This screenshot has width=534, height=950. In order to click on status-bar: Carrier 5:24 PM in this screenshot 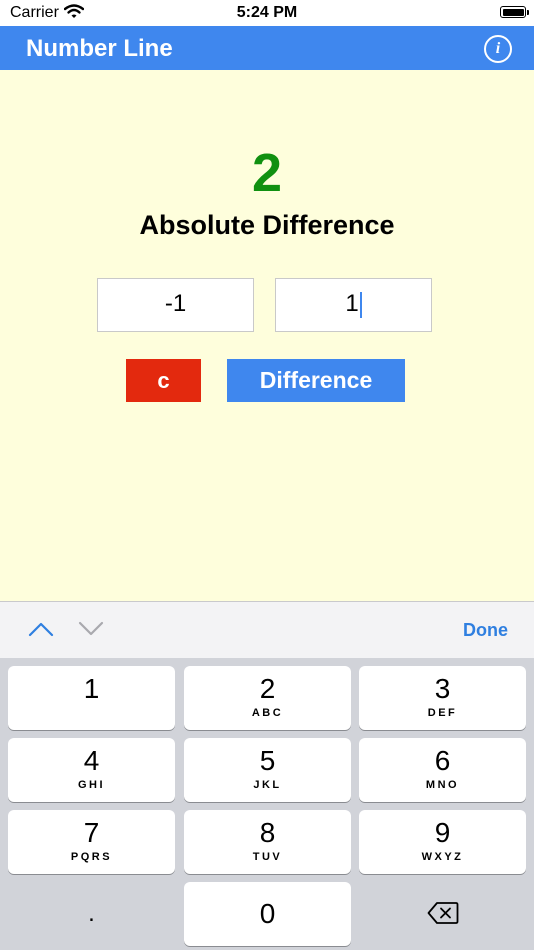, I will do `click(267, 13)`.